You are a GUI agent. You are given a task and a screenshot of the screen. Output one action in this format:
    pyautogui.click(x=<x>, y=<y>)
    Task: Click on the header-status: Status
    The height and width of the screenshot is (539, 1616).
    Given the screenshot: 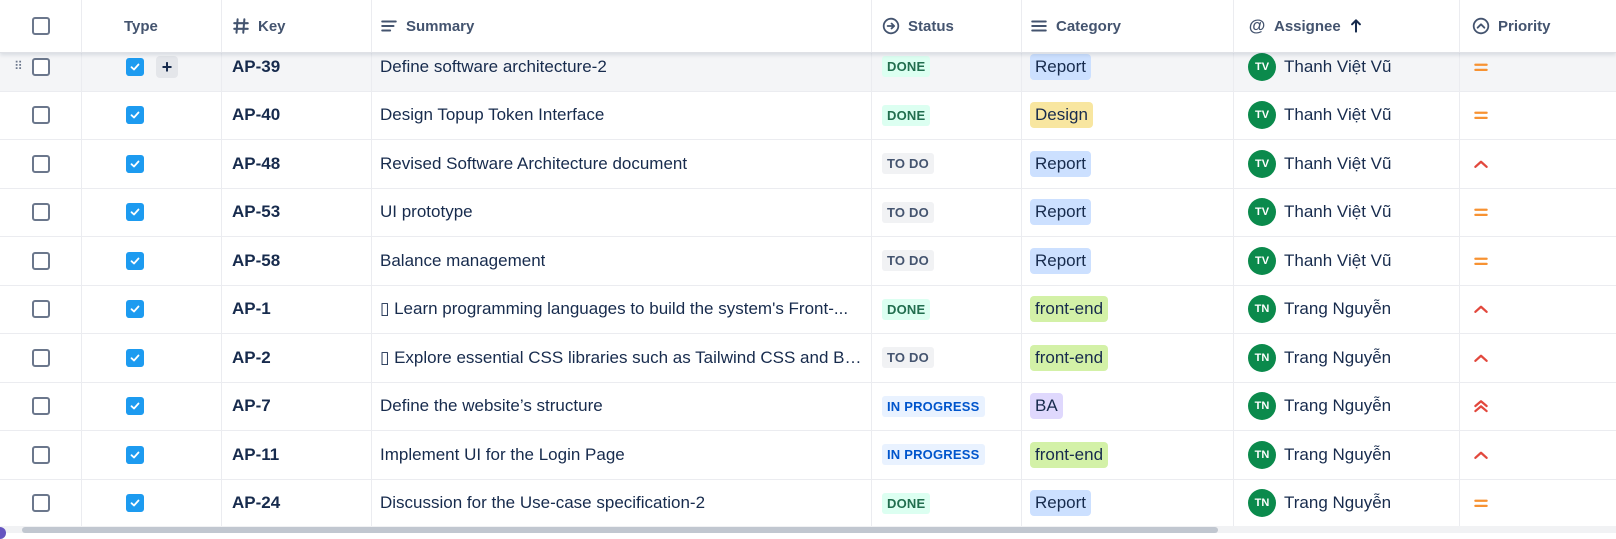 What is the action you would take?
    pyautogui.click(x=947, y=26)
    